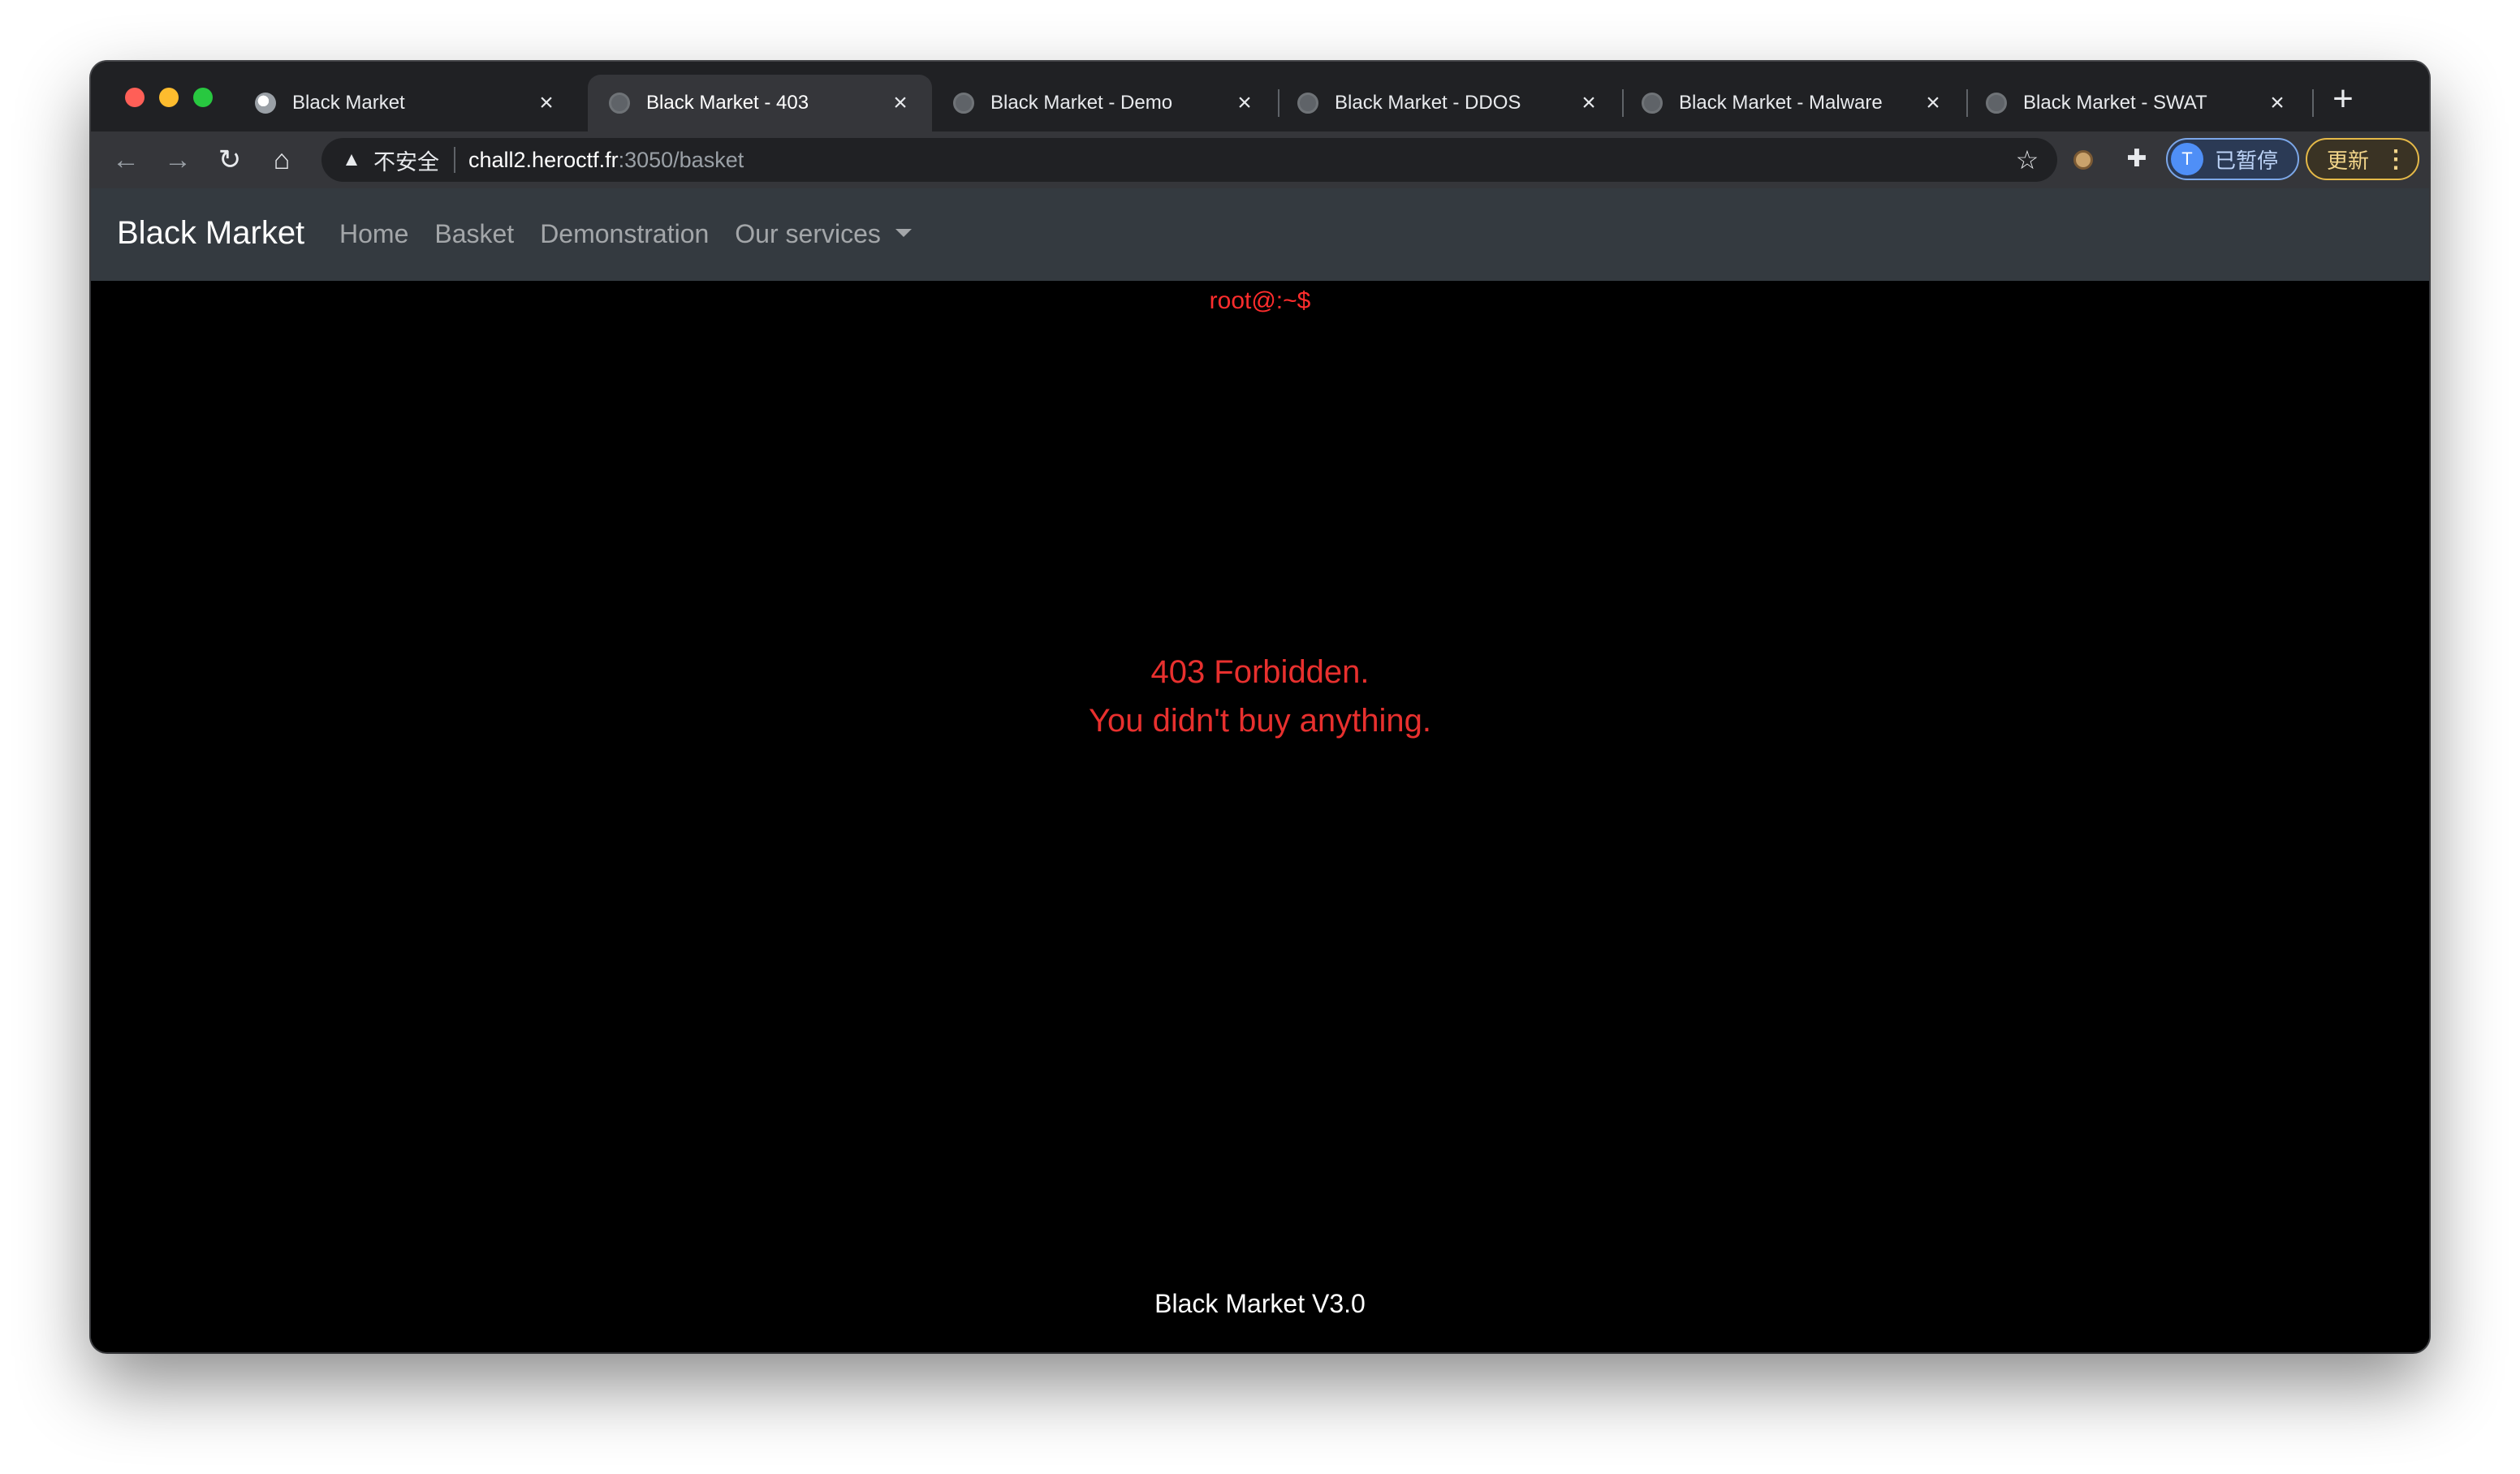 The width and height of the screenshot is (2520, 1474). Describe the element at coordinates (135, 97) in the screenshot. I see `close-window-button` at that location.